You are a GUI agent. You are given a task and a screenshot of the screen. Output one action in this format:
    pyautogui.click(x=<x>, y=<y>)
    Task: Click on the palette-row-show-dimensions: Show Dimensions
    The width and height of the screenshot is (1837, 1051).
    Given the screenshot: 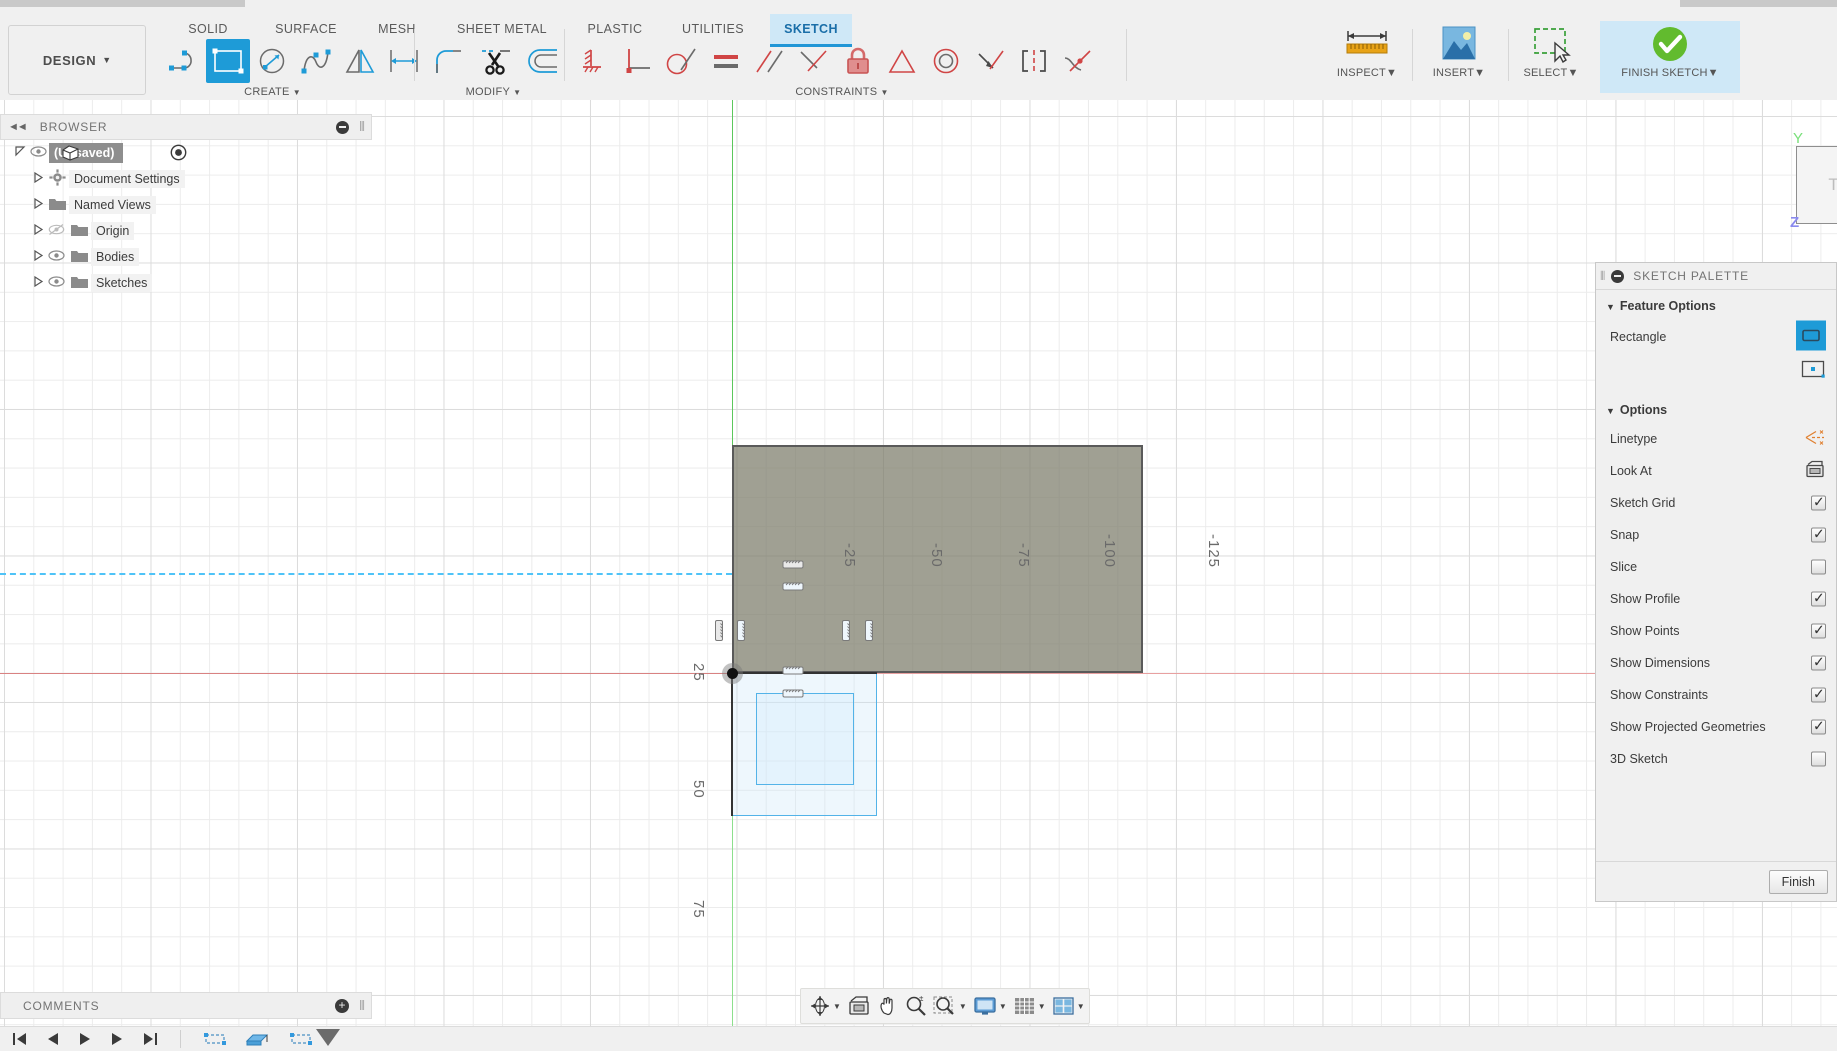 What is the action you would take?
    pyautogui.click(x=1716, y=663)
    